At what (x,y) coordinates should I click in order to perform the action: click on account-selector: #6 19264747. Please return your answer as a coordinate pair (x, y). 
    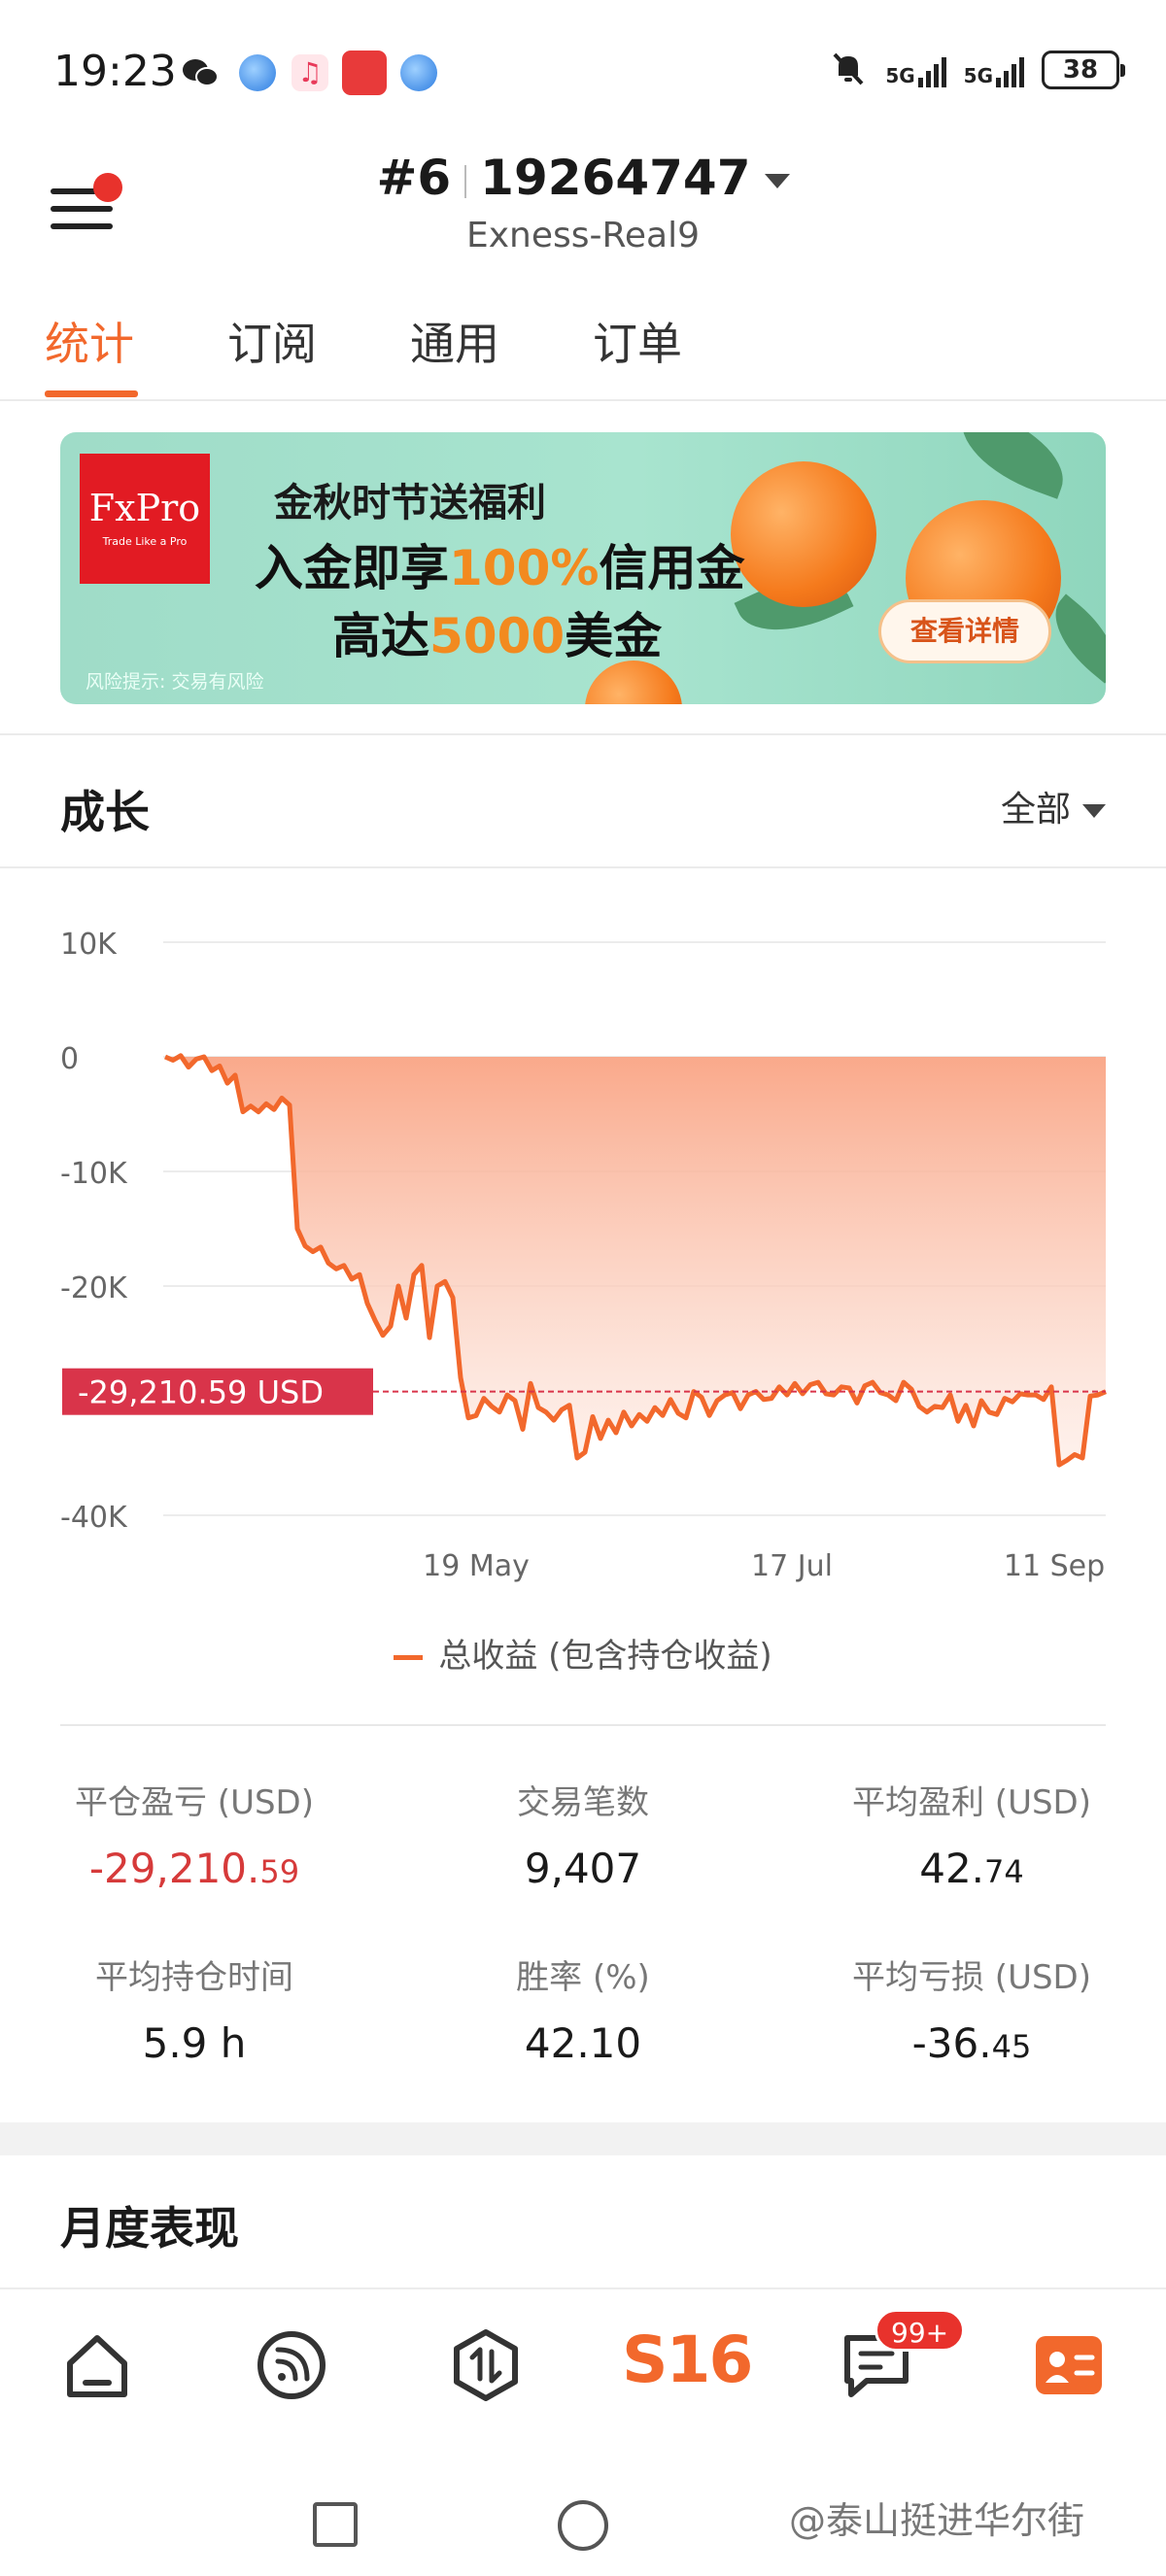
    Looking at the image, I should click on (583, 178).